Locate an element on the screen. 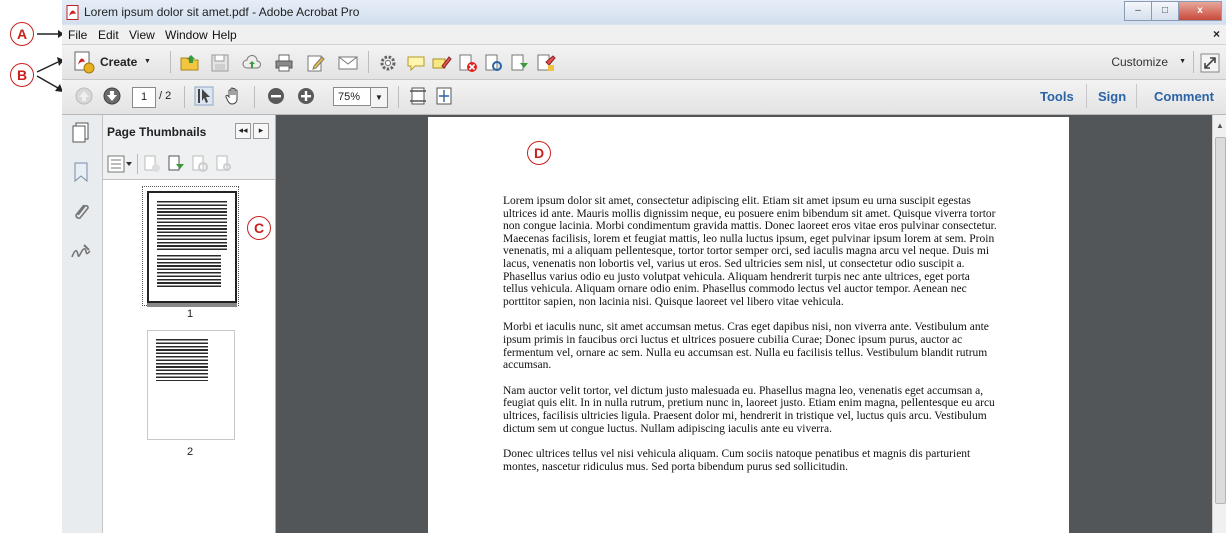 This screenshot has height=534, width=1226. create-button-label: Create is located at coordinates (118, 62).